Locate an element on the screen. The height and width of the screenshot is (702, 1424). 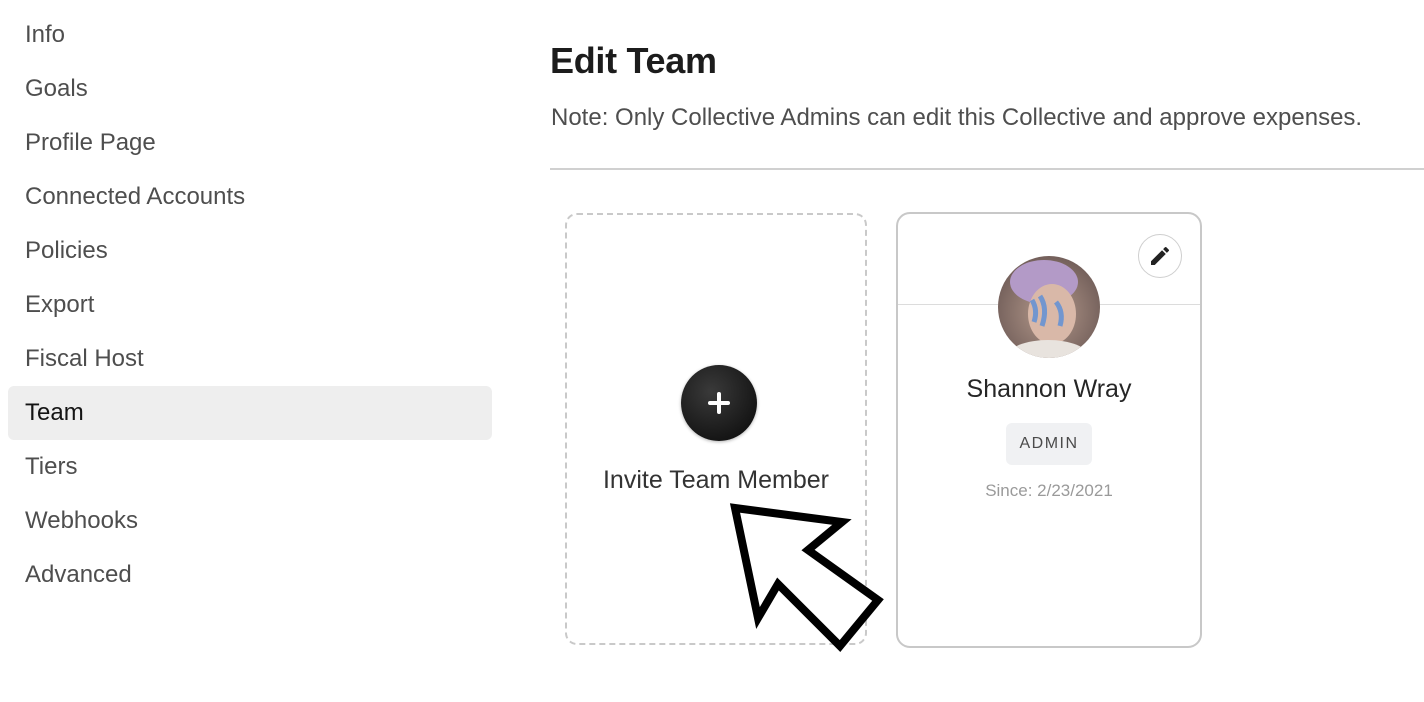
member-since: Since: 2/23/2021 is located at coordinates (1049, 490).